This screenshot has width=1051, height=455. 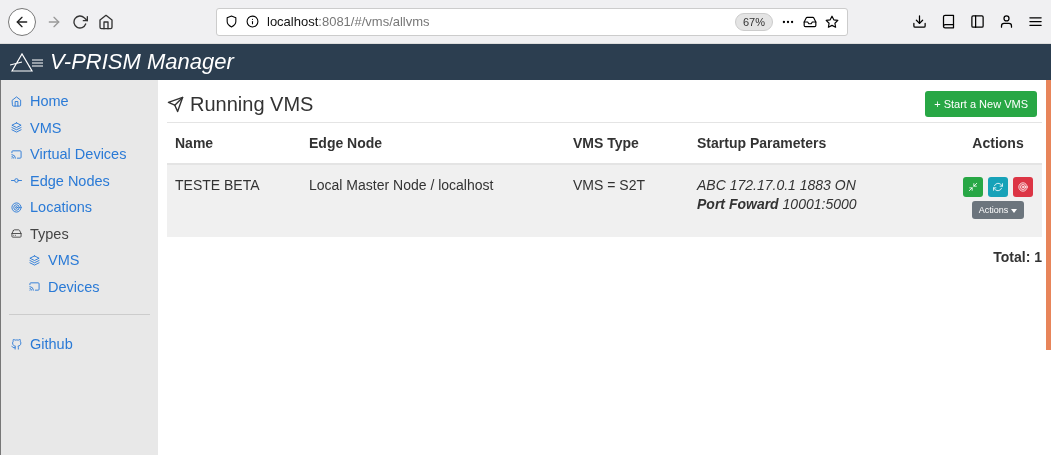 I want to click on reload-button, so click(x=80, y=21).